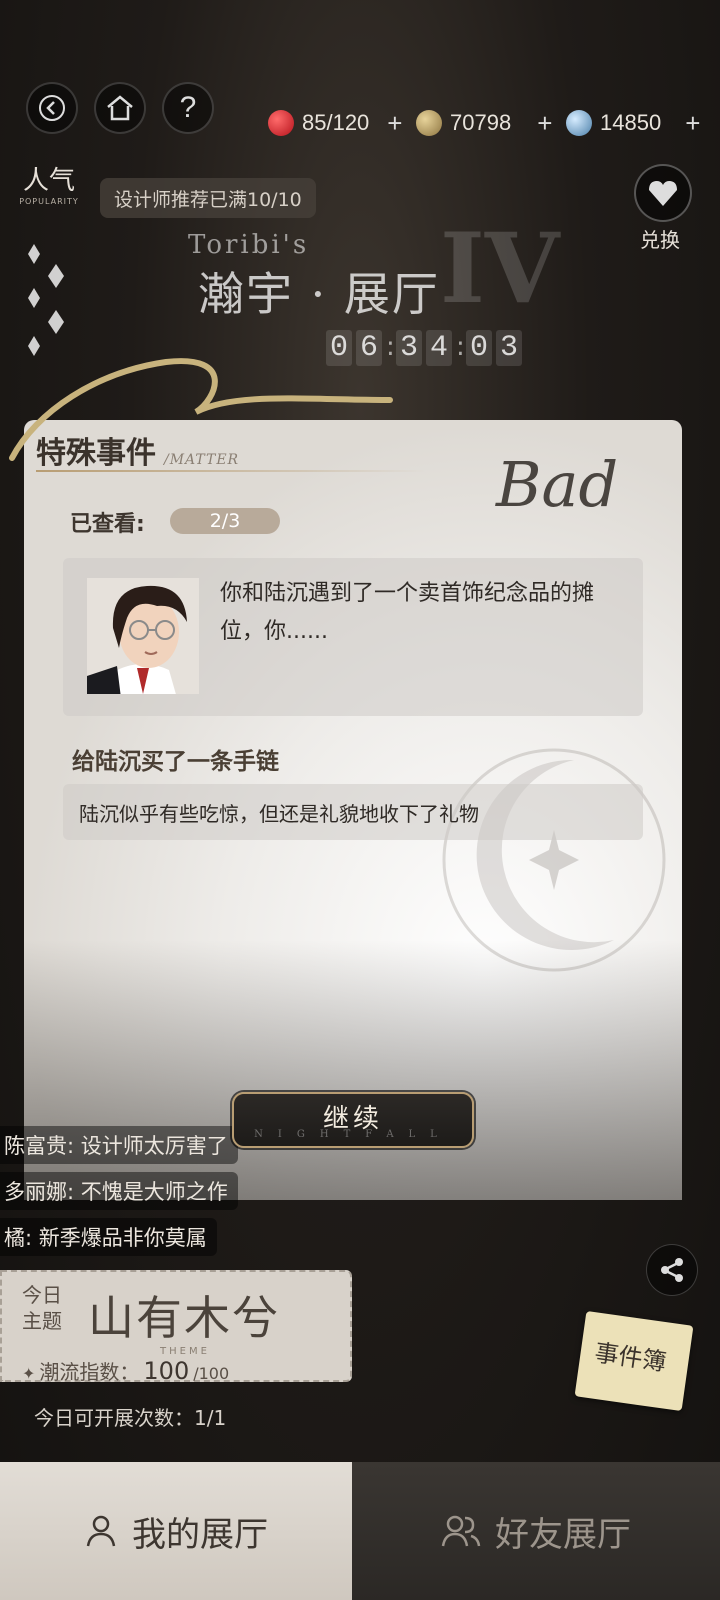  What do you see at coordinates (130, 1418) in the screenshot?
I see `today-exhibit-count: 今日可开展次数：1/1` at bounding box center [130, 1418].